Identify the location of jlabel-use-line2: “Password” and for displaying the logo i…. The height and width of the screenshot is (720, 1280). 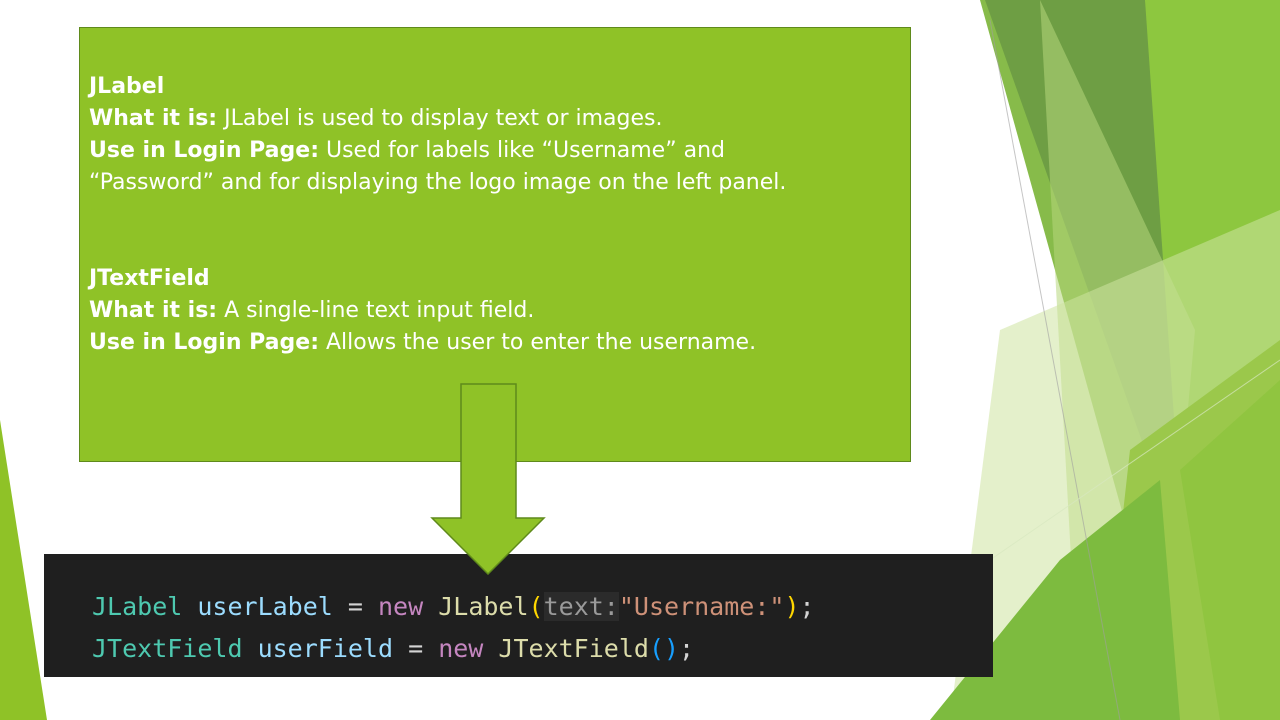
(438, 182).